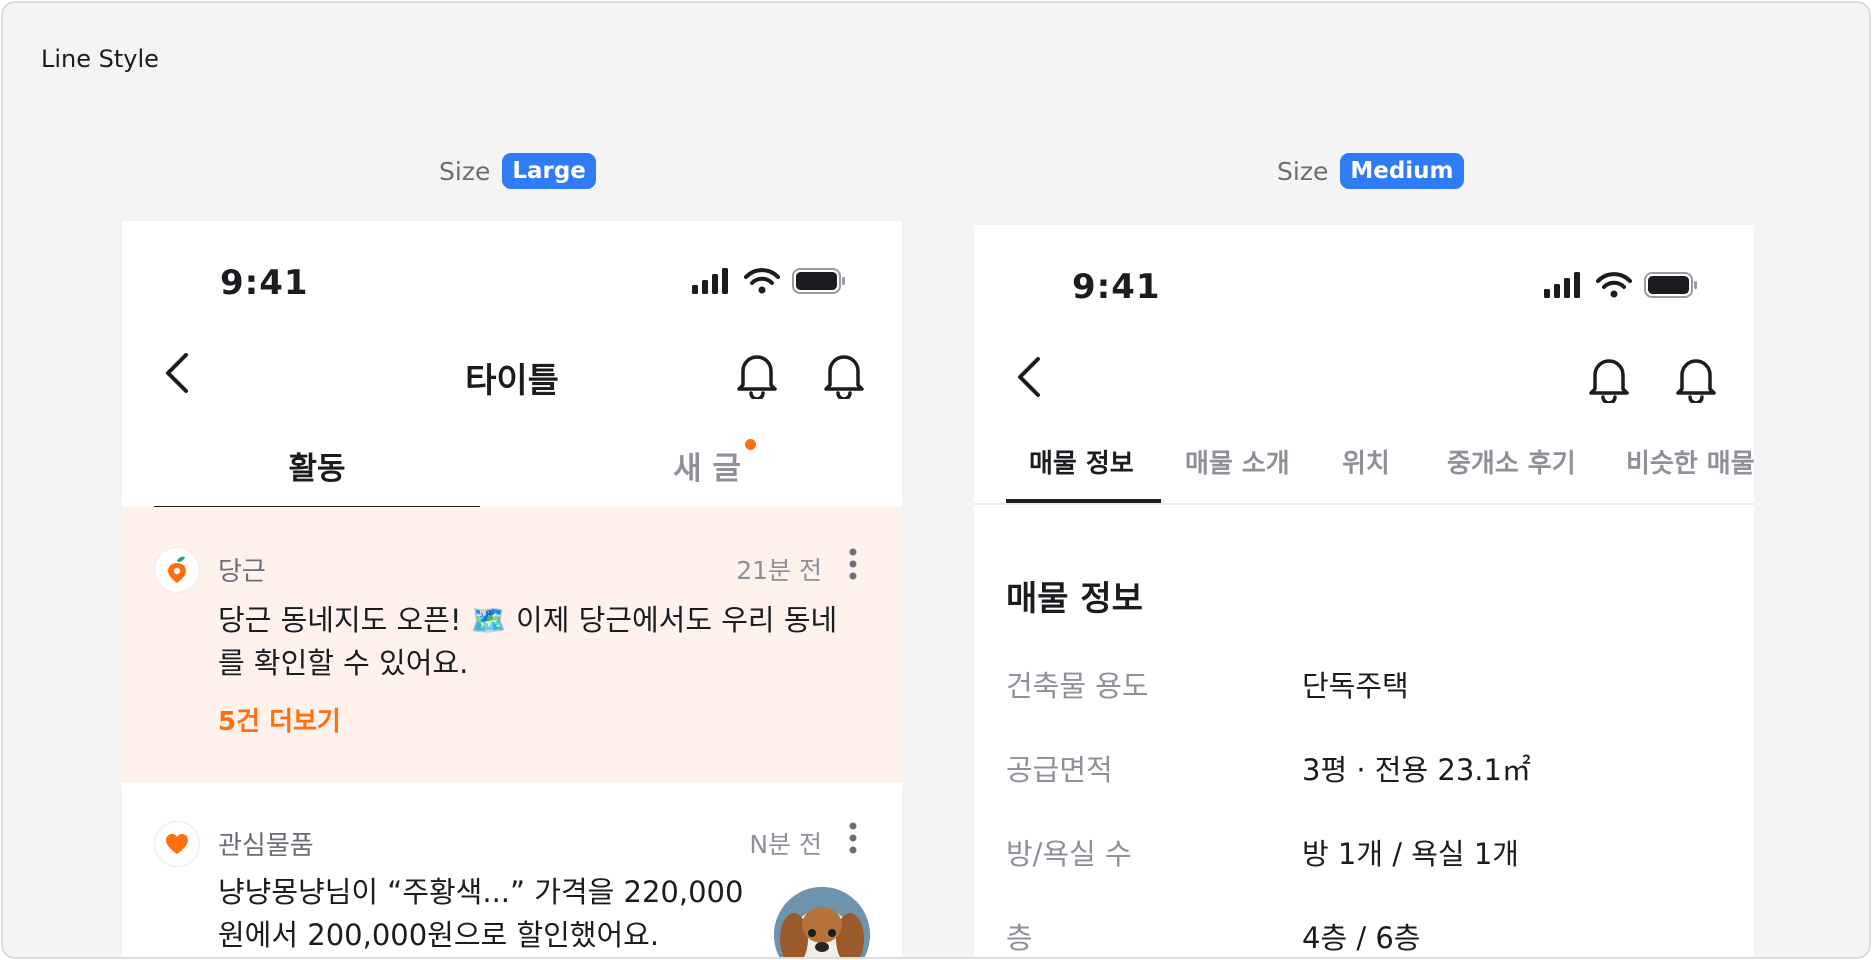 This screenshot has width=1872, height=960. Describe the element at coordinates (528, 620) in the screenshot. I see `feed-body-line: 당근 동네지도 오픈! 🗺️ 이제 당근에서도 우리 동네` at that location.